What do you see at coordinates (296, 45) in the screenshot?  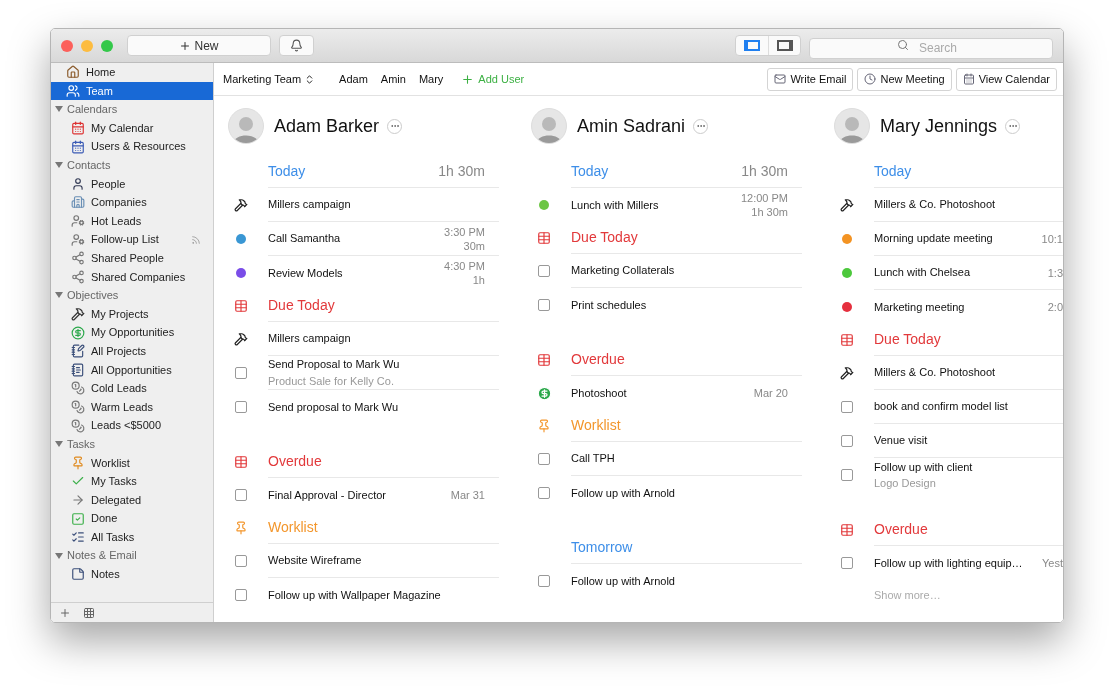 I see `notifications-button` at bounding box center [296, 45].